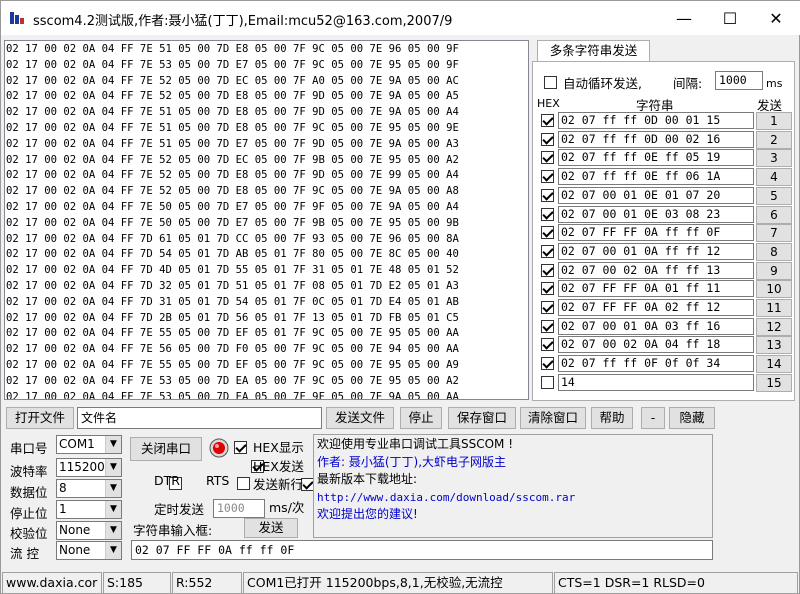  I want to click on row-string-input: 02 07 ff ff 0D 00 01 15, so click(656, 120).